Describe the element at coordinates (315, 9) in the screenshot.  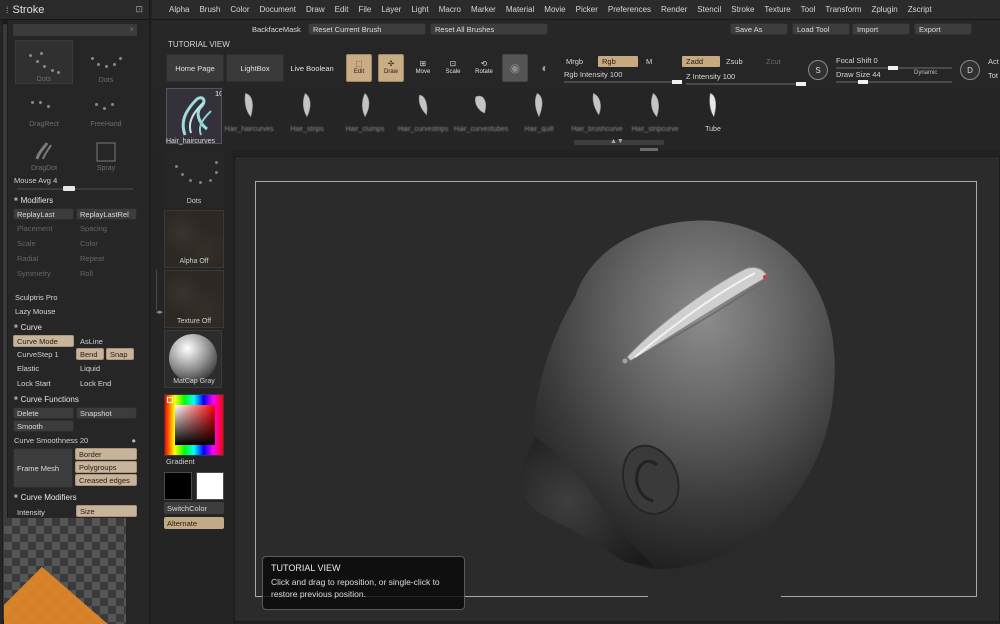
I see `menu-item-draw: Draw` at that location.